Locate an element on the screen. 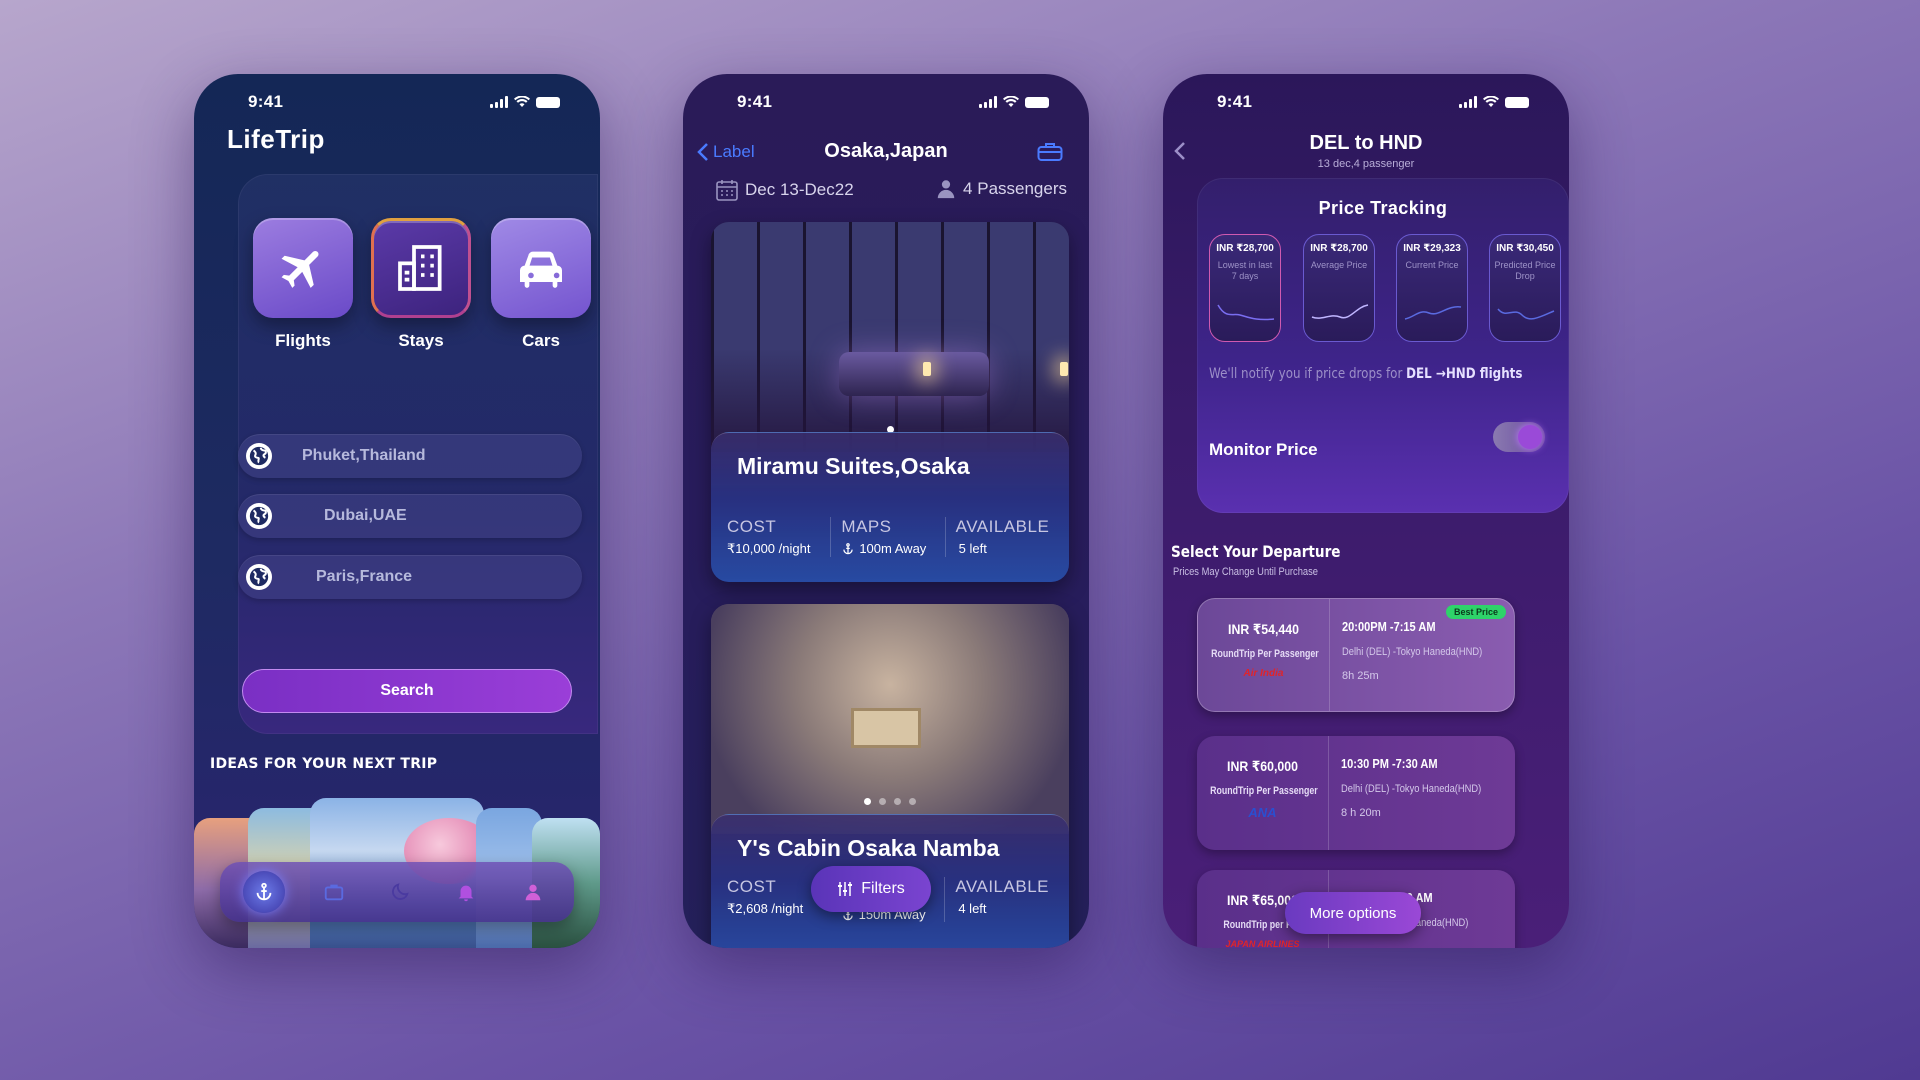  category-label: Stays is located at coordinates (421, 340).